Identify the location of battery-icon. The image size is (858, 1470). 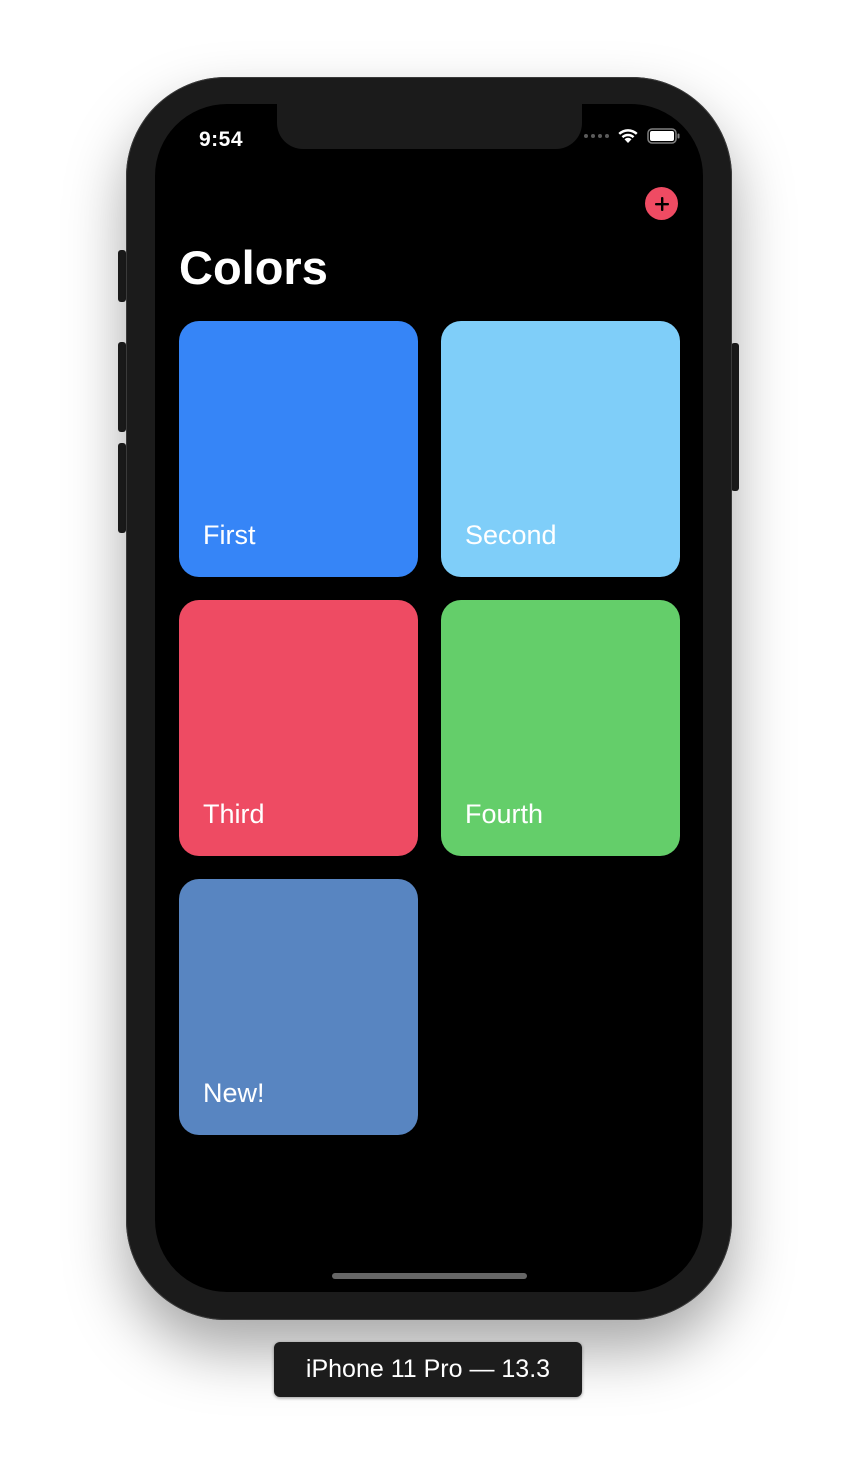
(663, 136).